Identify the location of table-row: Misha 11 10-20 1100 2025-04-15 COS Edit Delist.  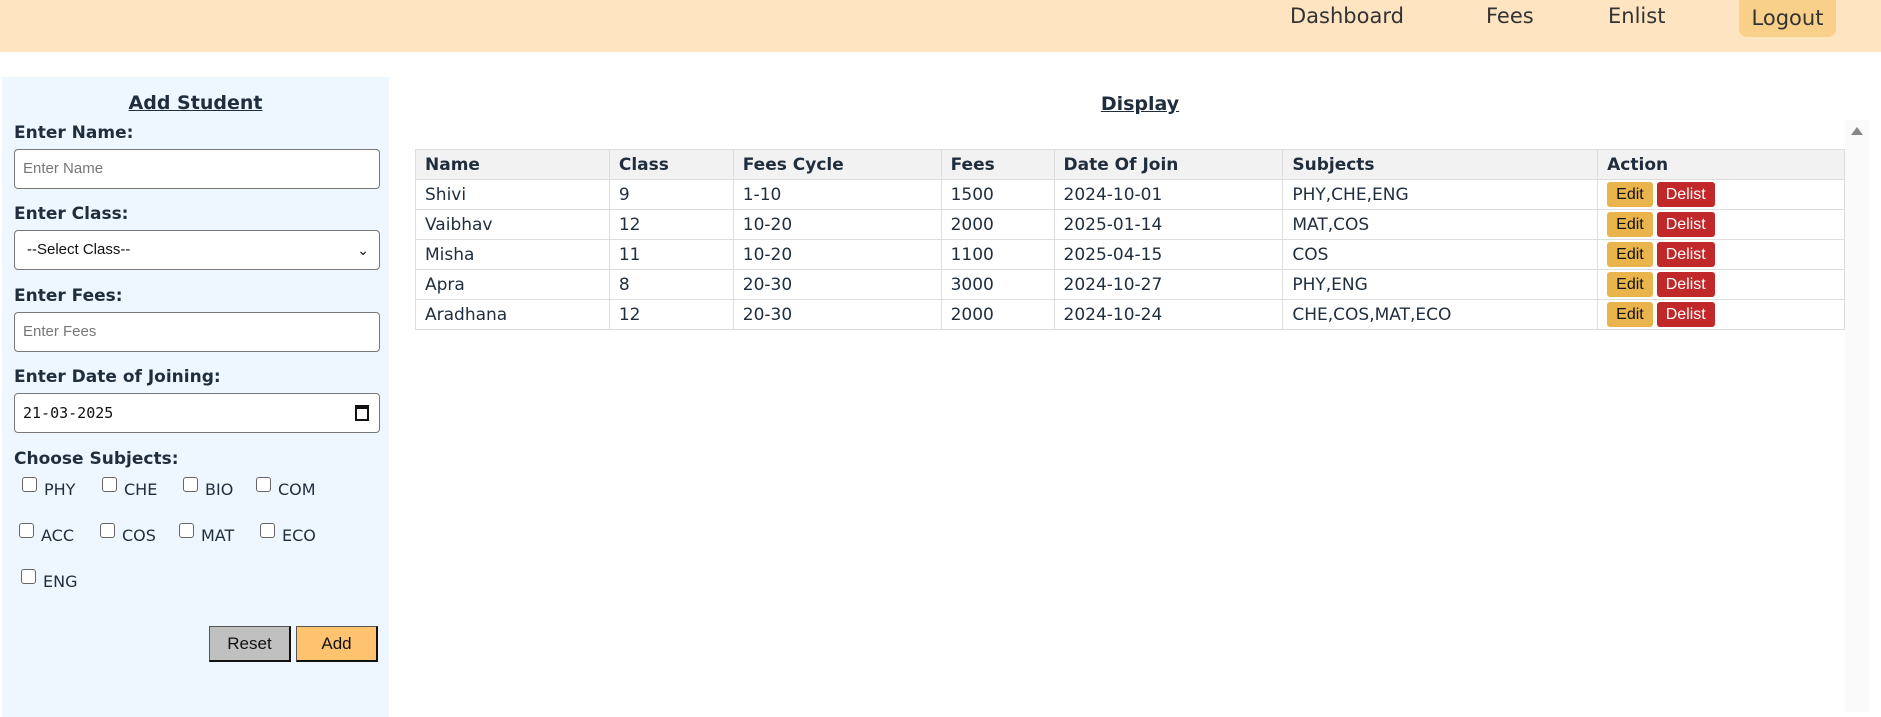
(1130, 254).